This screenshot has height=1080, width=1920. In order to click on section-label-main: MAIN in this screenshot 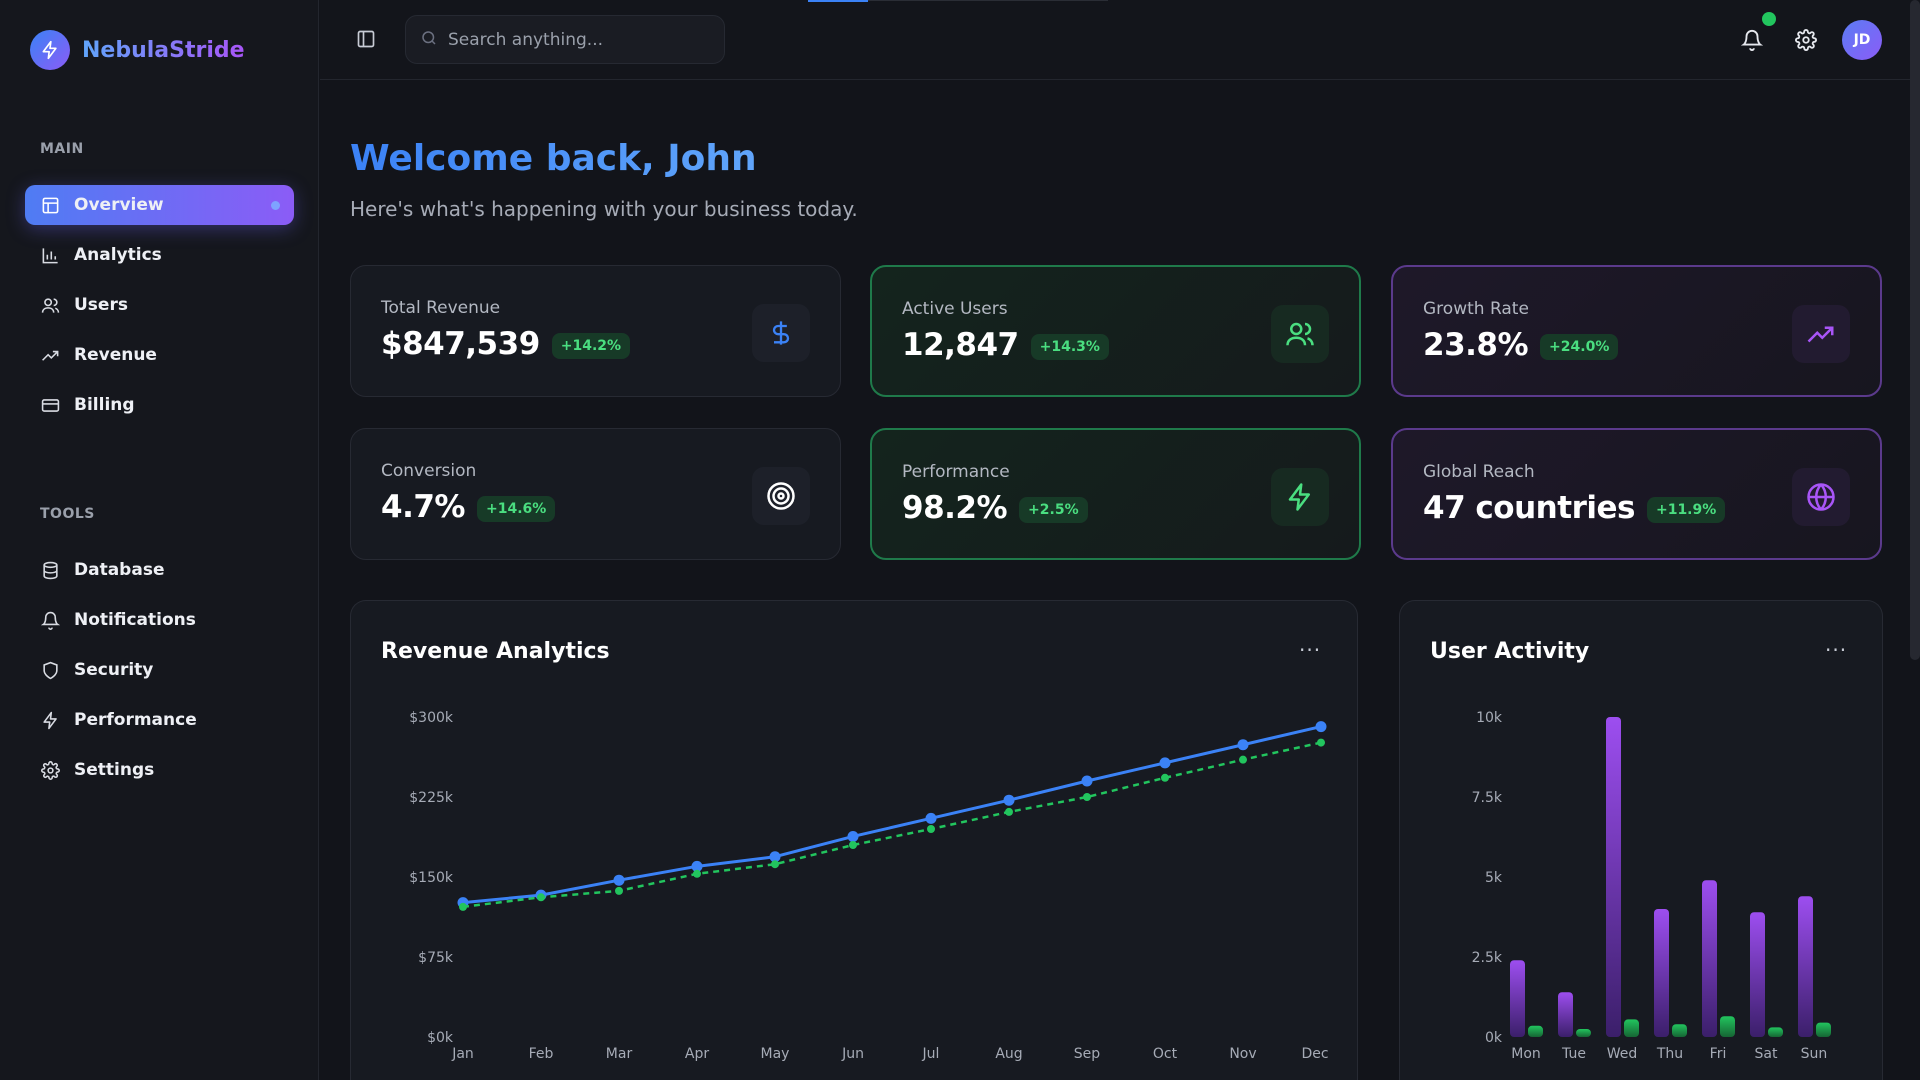, I will do `click(62, 149)`.